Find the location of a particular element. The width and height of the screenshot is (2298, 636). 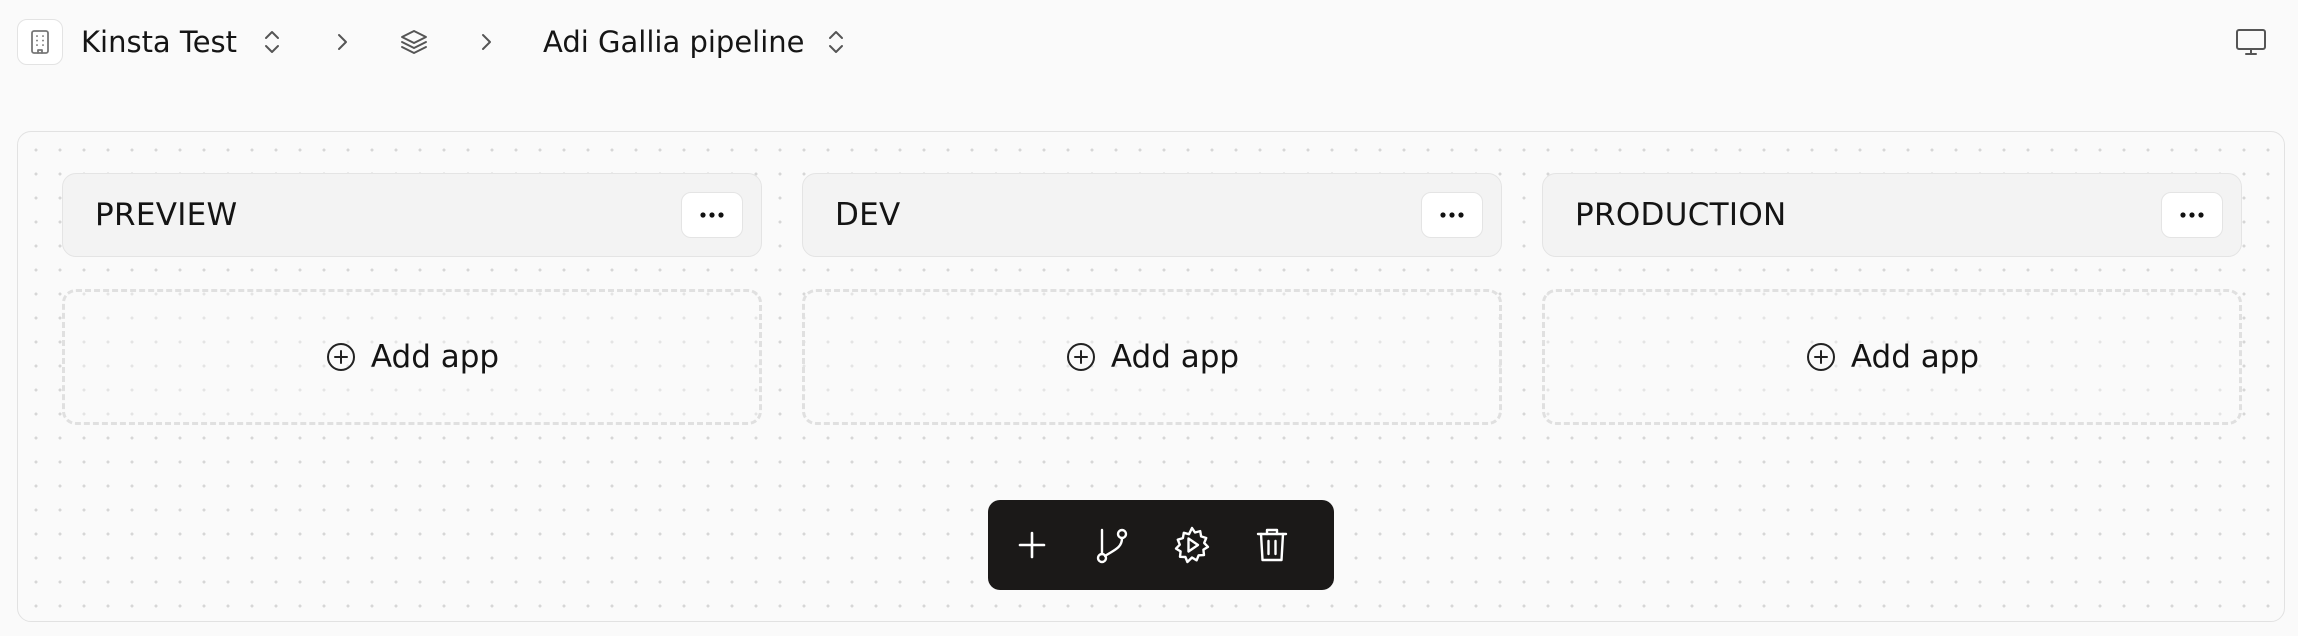

gear-play-icon is located at coordinates (1192, 545).